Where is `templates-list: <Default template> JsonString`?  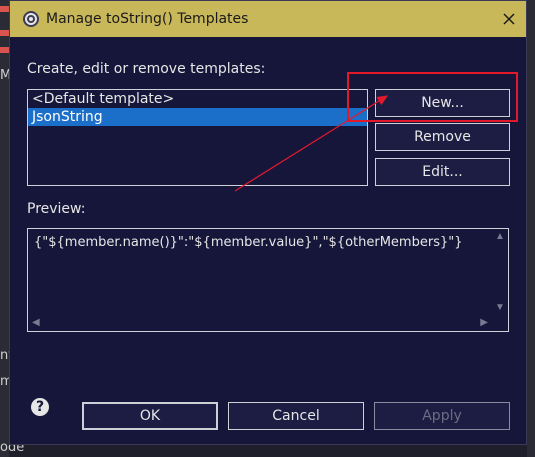 templates-list: <Default template> JsonString is located at coordinates (197, 137).